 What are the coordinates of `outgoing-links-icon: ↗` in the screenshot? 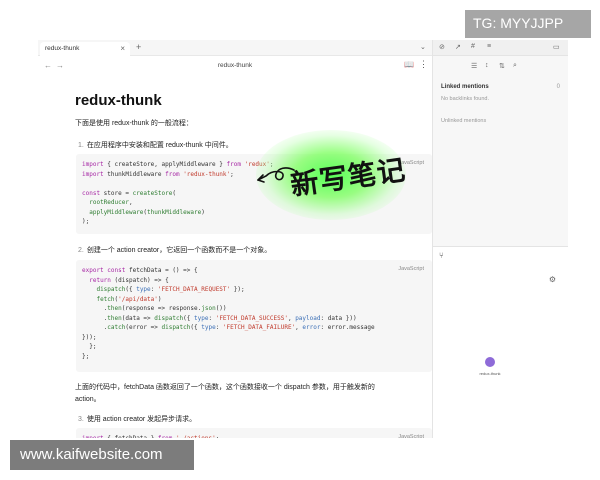 It's located at (458, 47).